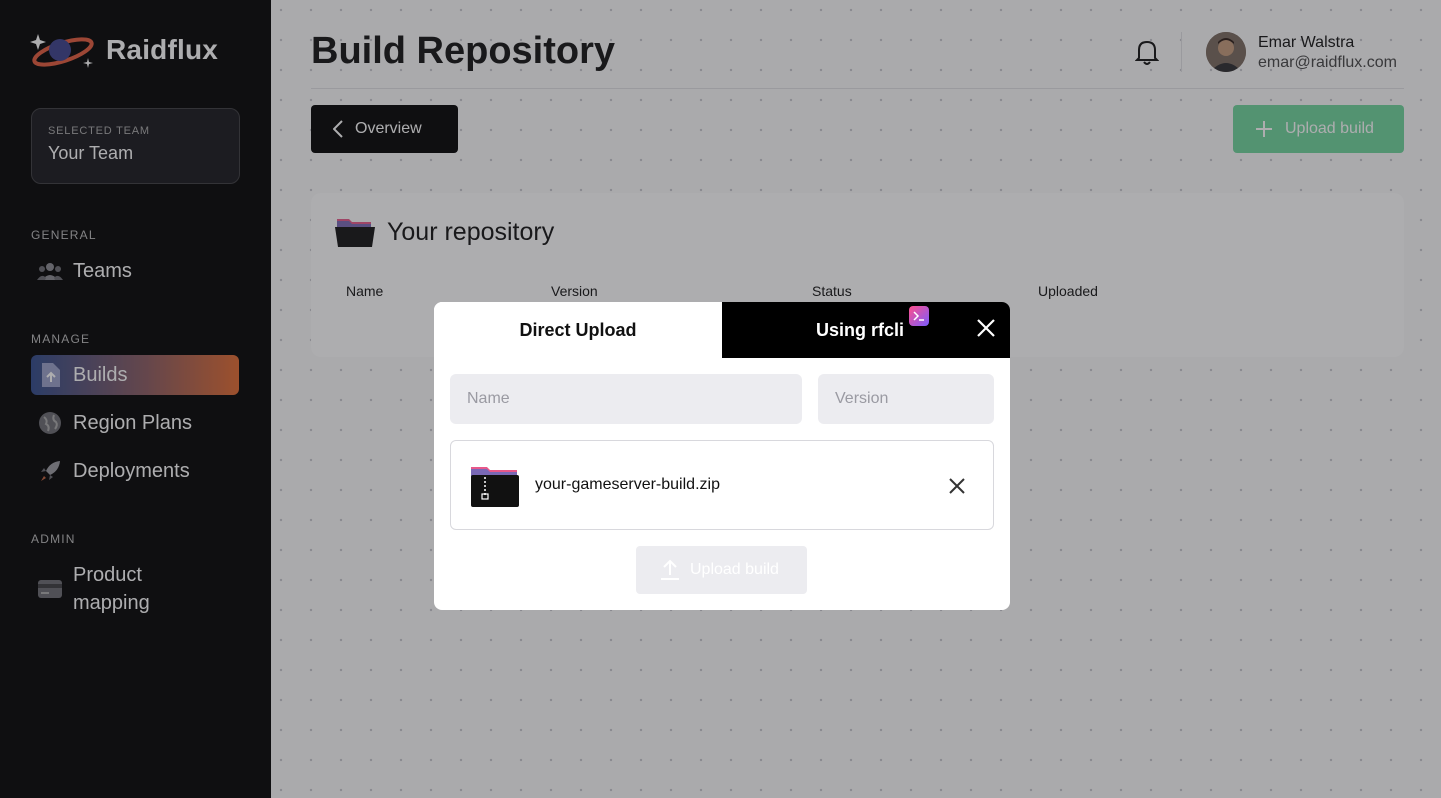  I want to click on file-name: your-gameserver-build.zip, so click(627, 484).